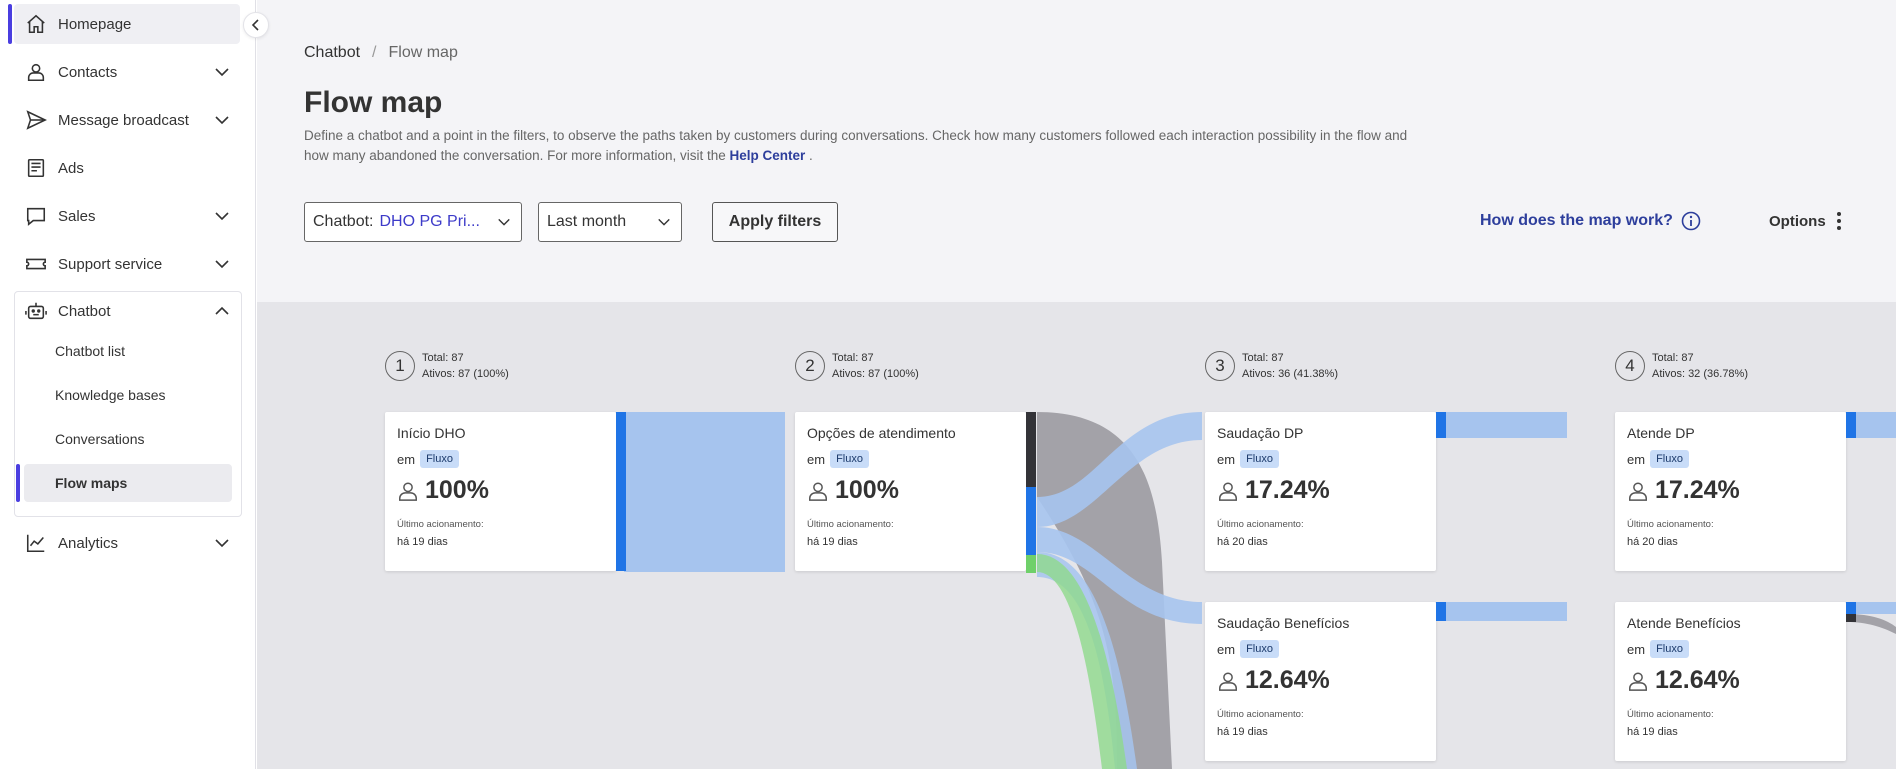  Describe the element at coordinates (36, 24) in the screenshot. I see `home-icon` at that location.